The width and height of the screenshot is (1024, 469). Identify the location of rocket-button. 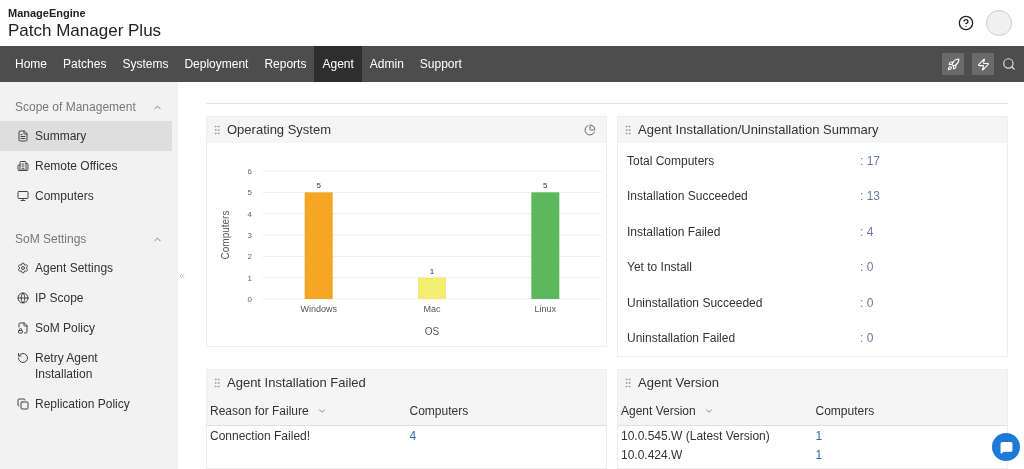
(953, 64).